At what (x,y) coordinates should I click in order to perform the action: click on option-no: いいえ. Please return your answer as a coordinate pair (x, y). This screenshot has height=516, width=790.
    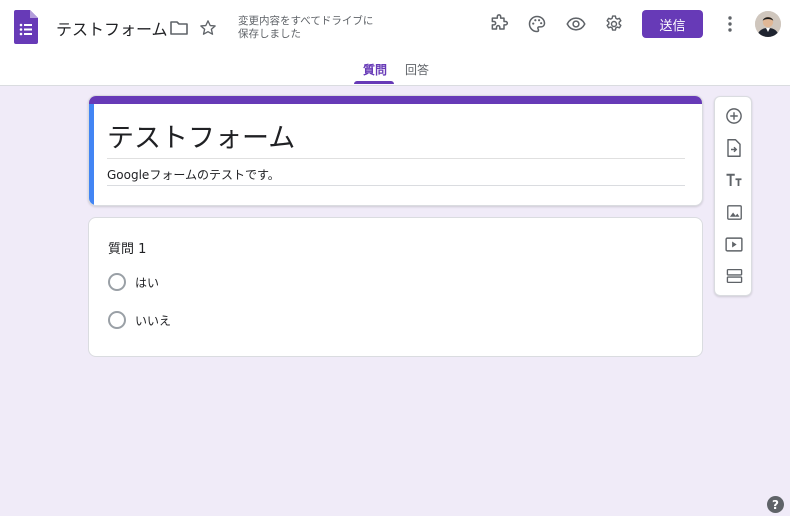
    Looking at the image, I should click on (139, 320).